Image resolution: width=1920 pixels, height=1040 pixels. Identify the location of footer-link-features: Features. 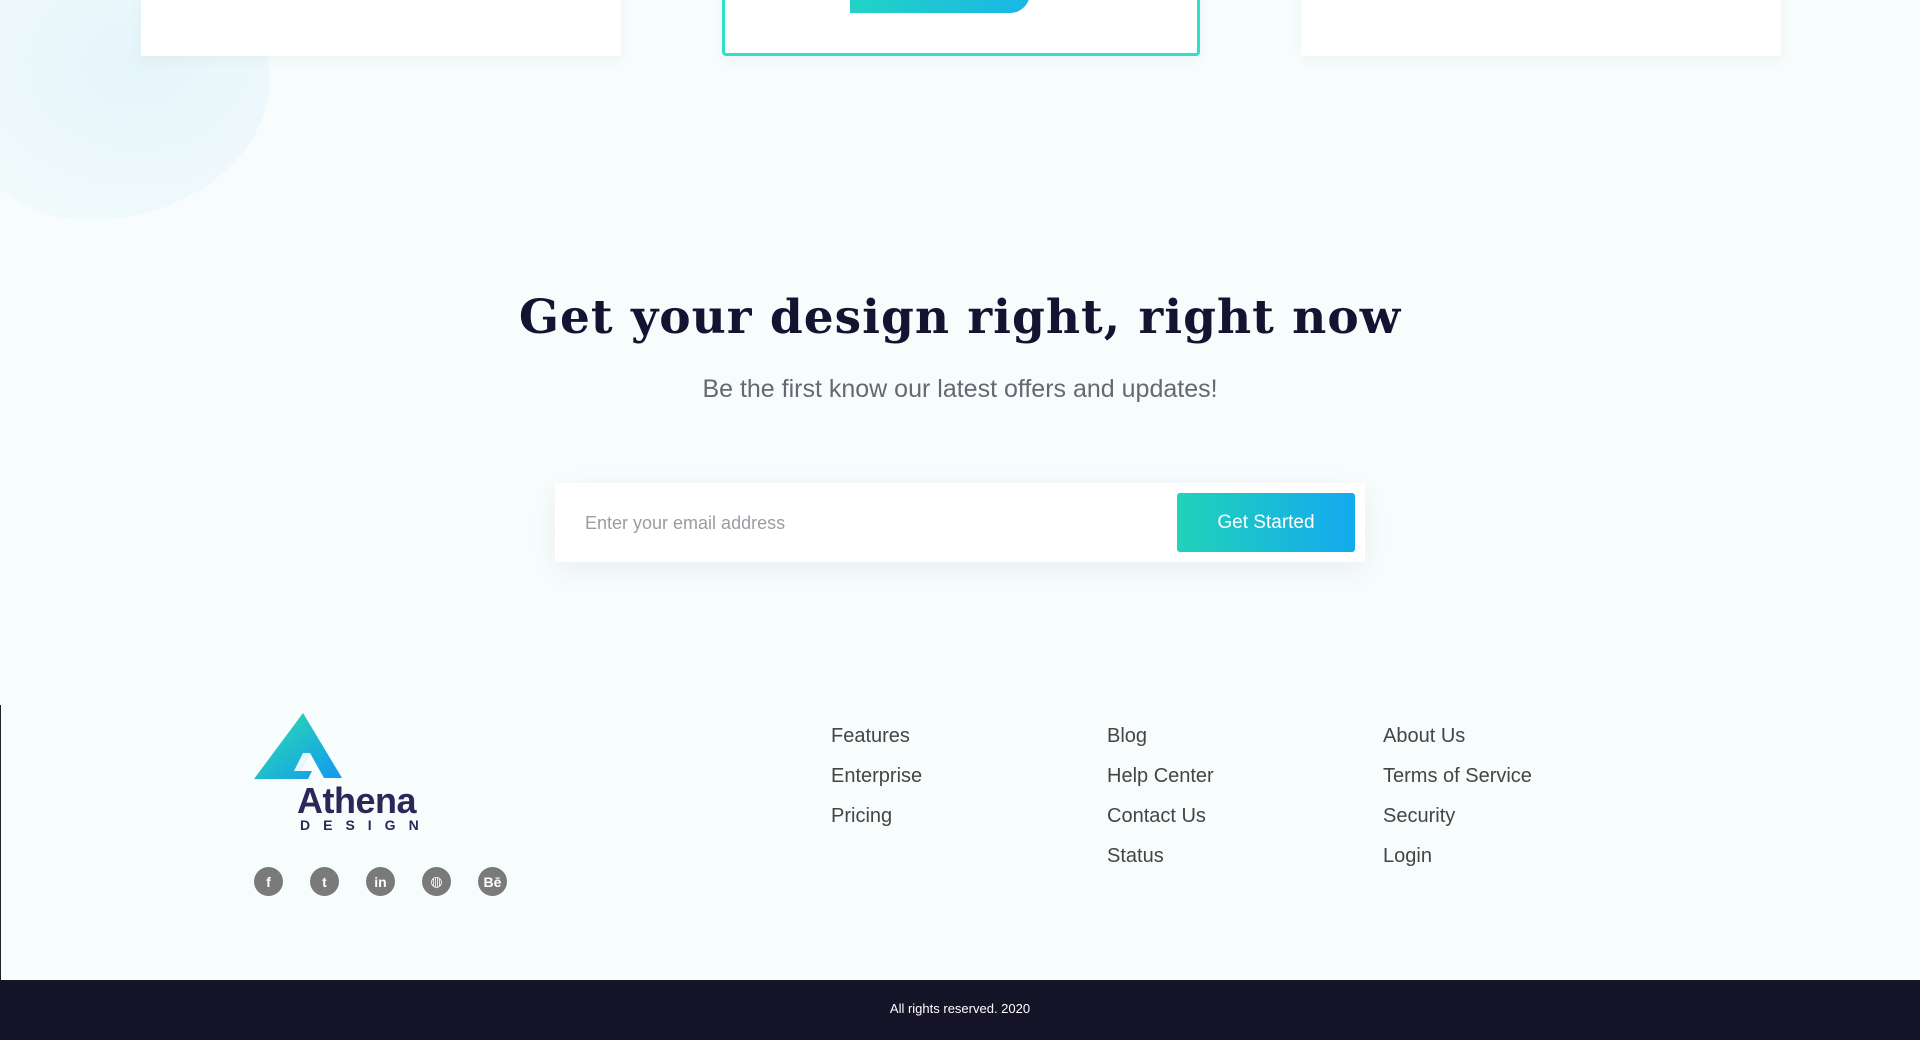
(876, 742).